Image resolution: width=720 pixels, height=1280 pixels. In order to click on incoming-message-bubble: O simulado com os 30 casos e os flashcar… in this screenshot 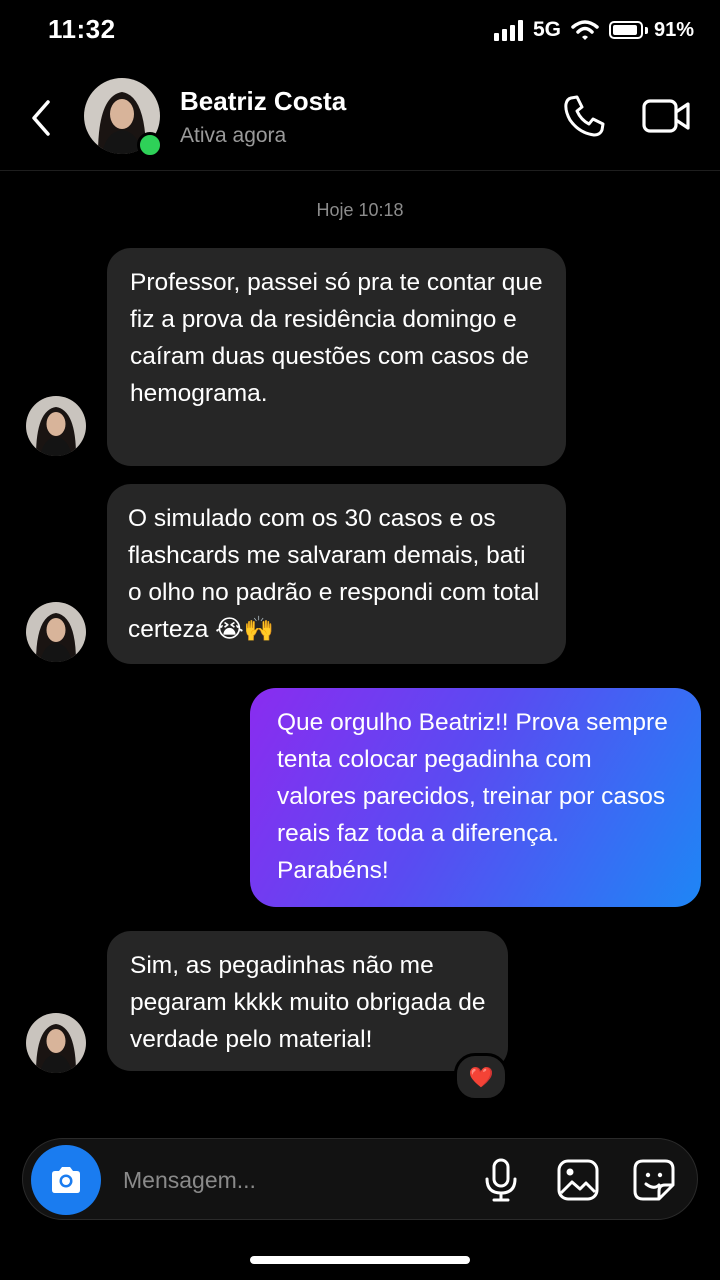, I will do `click(336, 574)`.